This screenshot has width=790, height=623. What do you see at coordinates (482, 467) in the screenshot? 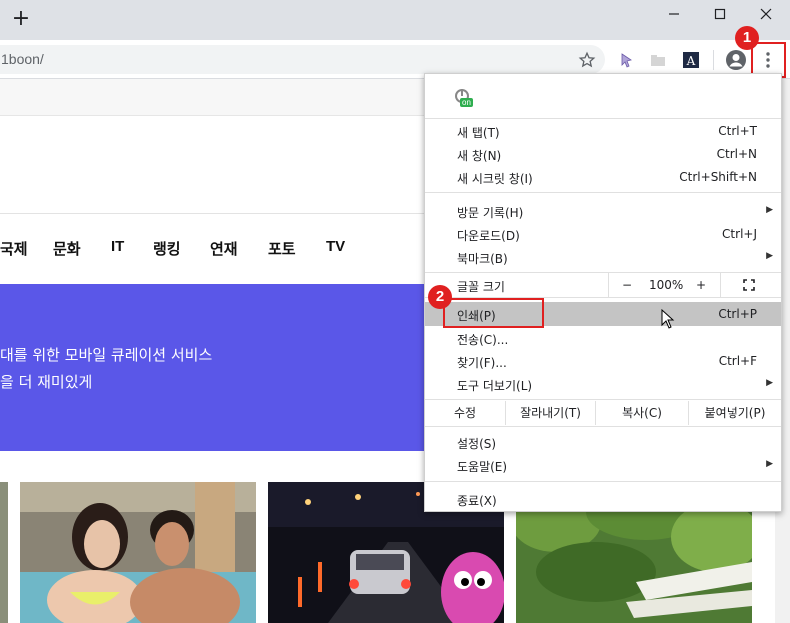
I see `menu-item-label: 도움말(E)` at bounding box center [482, 467].